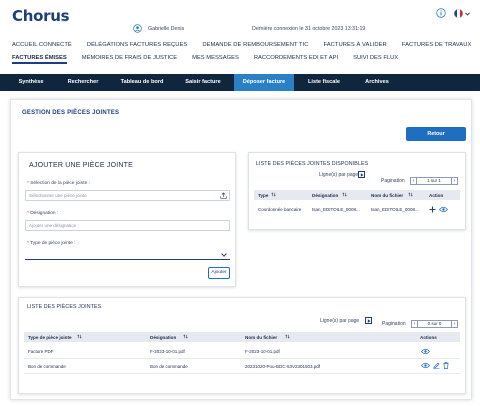 This screenshot has width=480, height=406. What do you see at coordinates (413, 181) in the screenshot?
I see `available-prev-page-button: ‹` at bounding box center [413, 181].